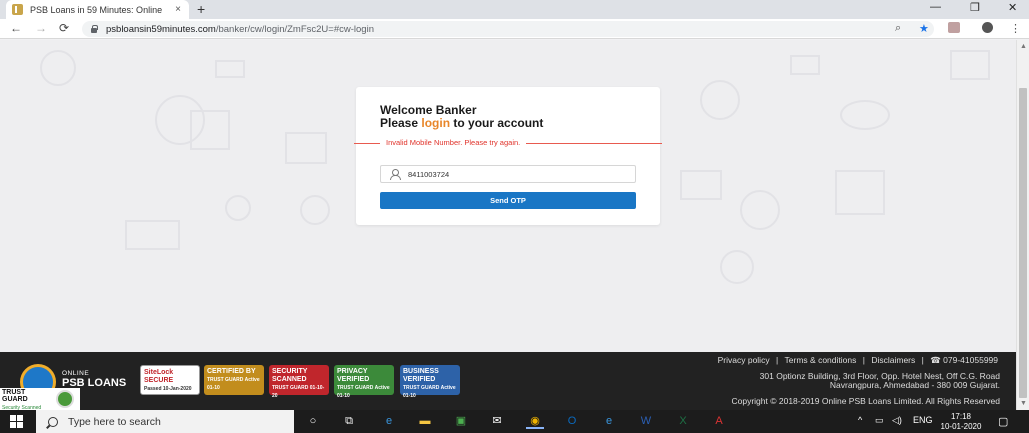 The height and width of the screenshot is (433, 1029). Describe the element at coordinates (349, 421) in the screenshot. I see `task-view-icon: ⧉` at that location.